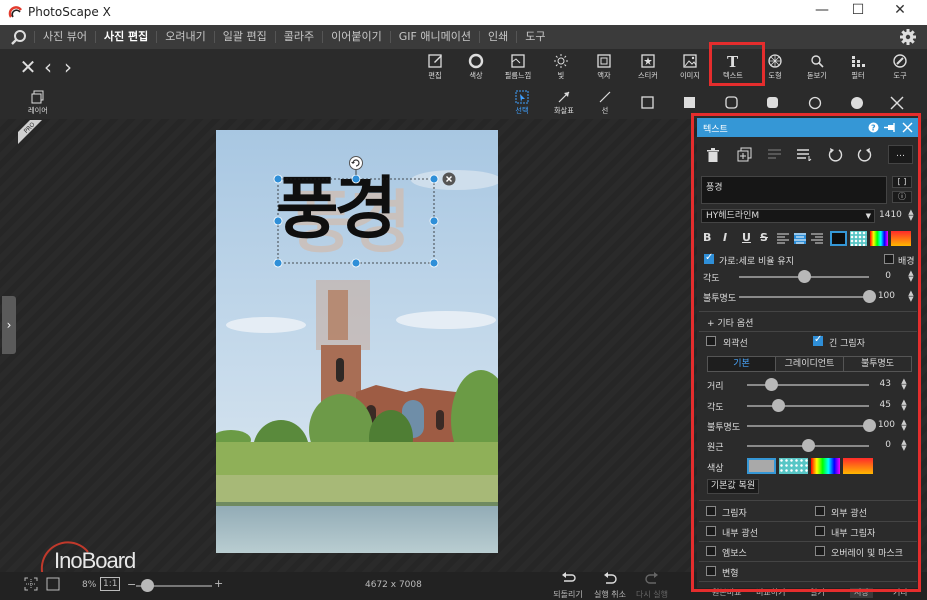  I want to click on align-right-icon, so click(817, 238).